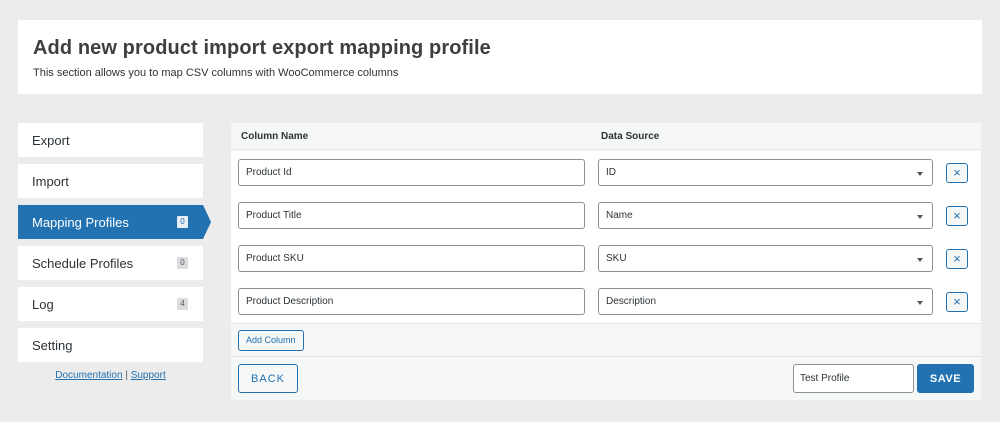 Image resolution: width=1000 pixels, height=422 pixels. I want to click on support-link: Support, so click(148, 375).